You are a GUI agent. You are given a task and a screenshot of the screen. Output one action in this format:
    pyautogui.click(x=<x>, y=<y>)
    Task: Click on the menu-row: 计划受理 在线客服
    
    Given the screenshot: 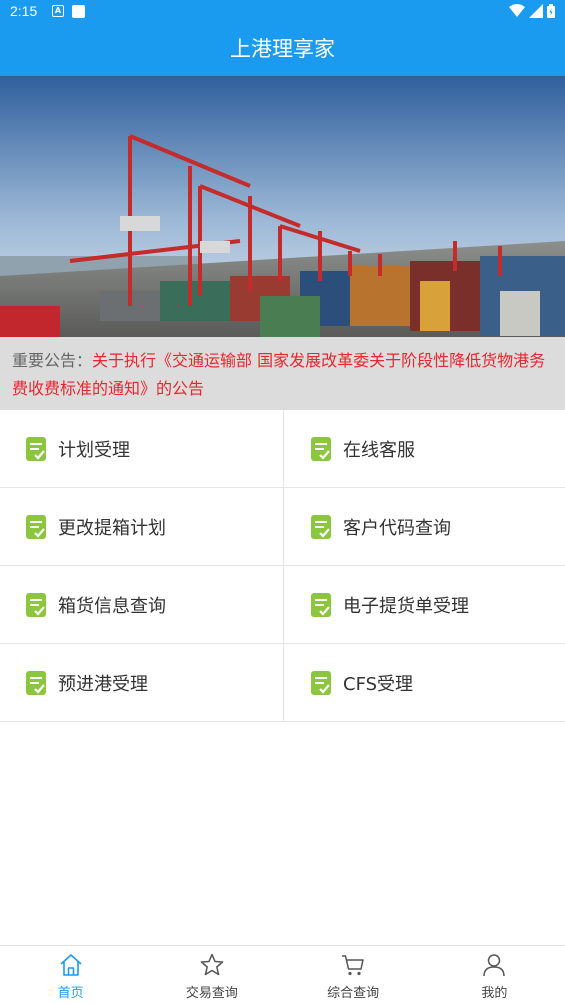 What is the action you would take?
    pyautogui.click(x=282, y=449)
    